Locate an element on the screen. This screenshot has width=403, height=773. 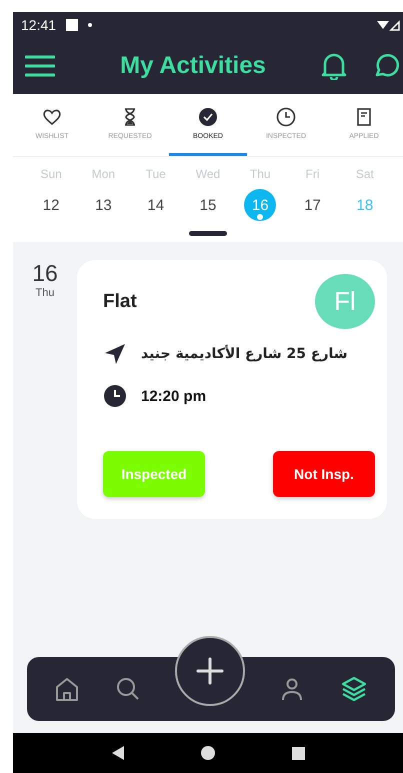
home-circle-icon is located at coordinates (208, 753).